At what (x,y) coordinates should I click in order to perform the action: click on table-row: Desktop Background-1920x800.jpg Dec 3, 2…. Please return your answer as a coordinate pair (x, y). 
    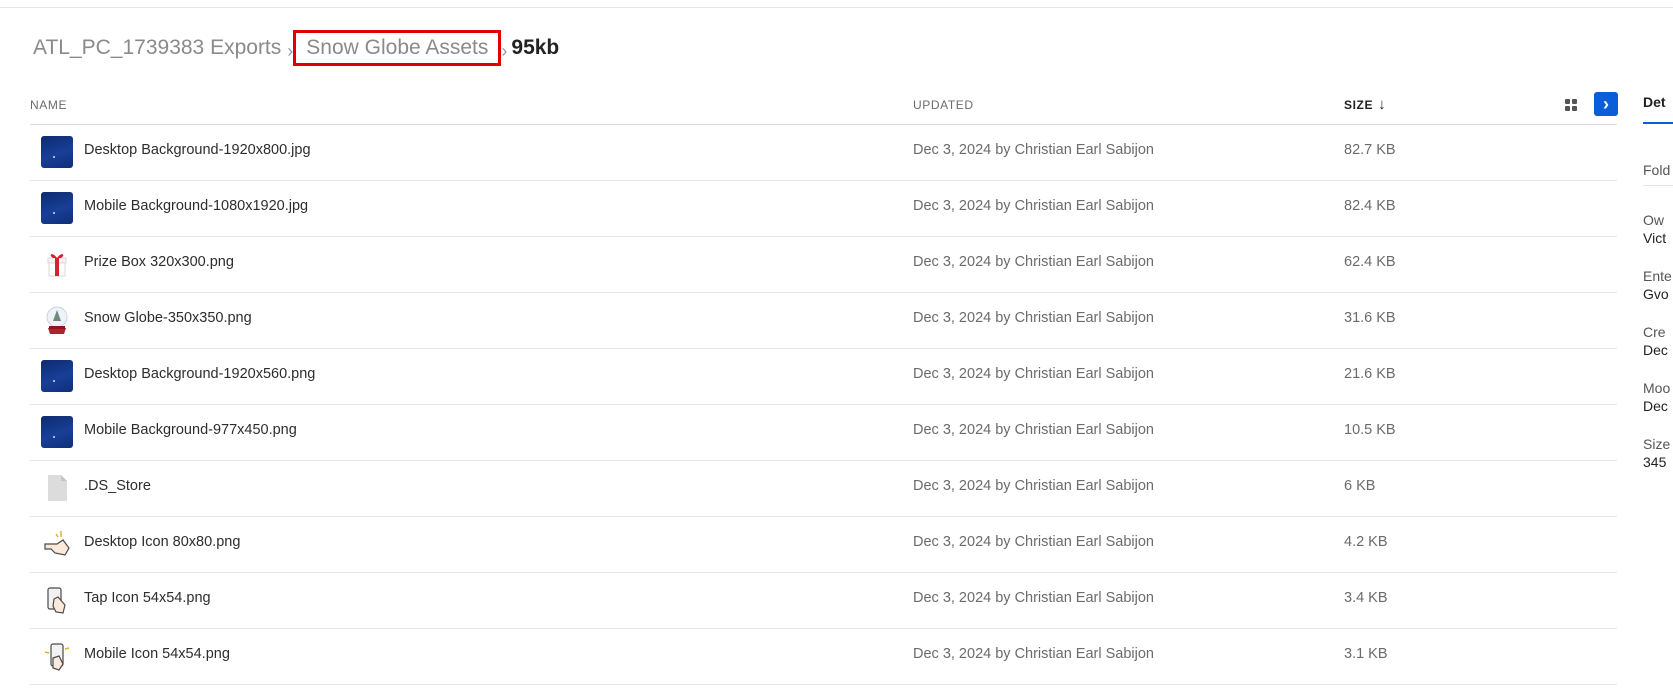
    Looking at the image, I should click on (823, 153).